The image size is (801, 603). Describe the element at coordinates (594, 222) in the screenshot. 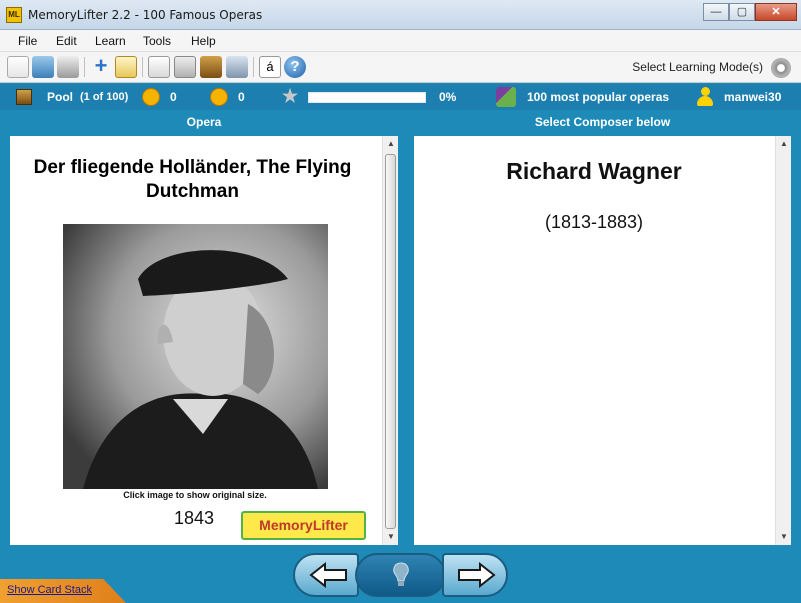

I see `answer-subtitle: (1813-1883)` at that location.